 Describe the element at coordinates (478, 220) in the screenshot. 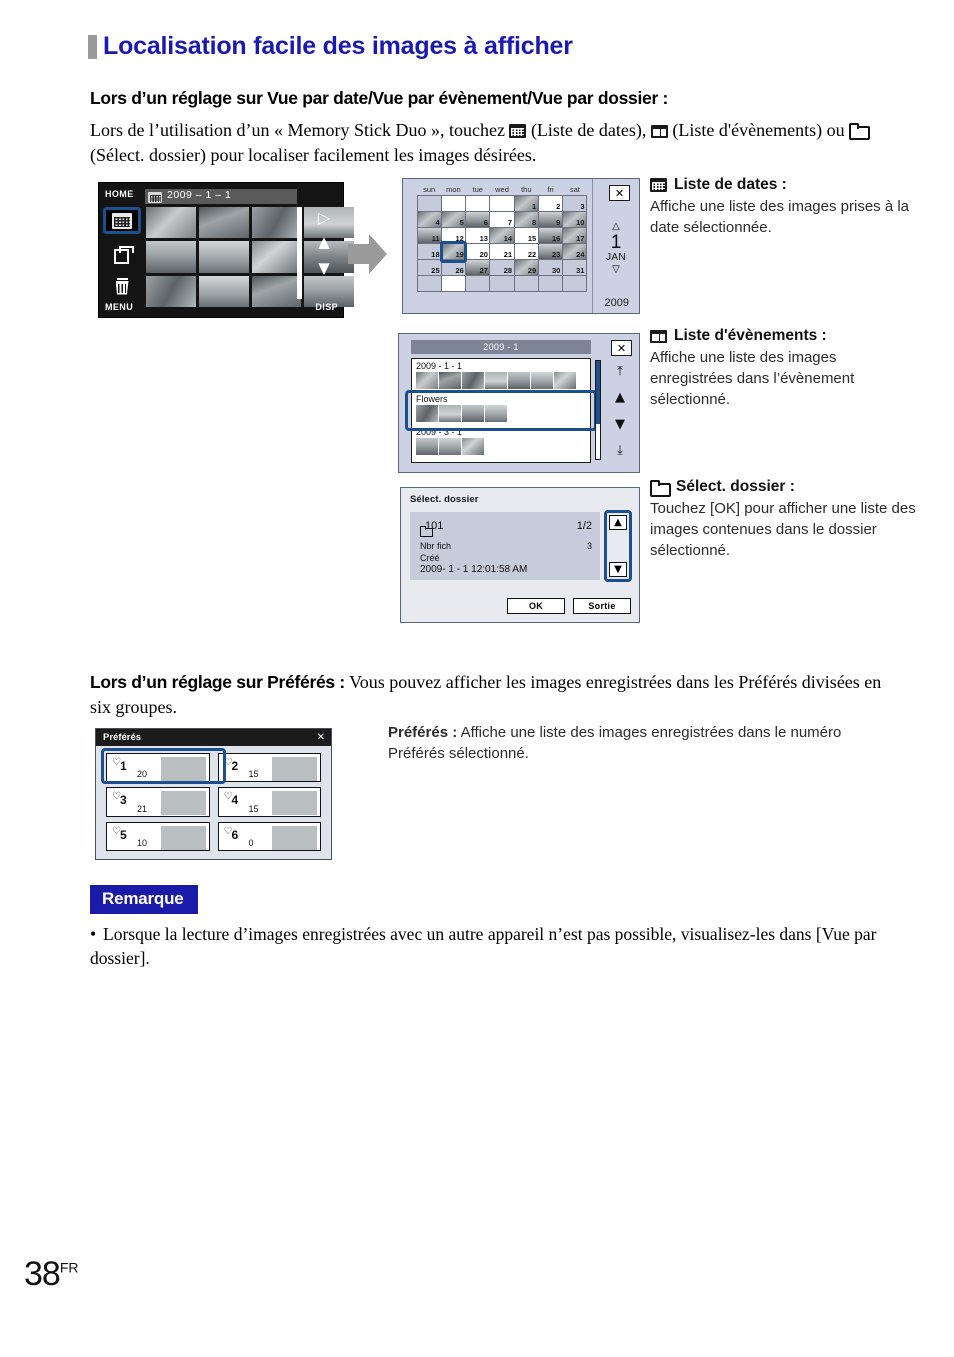

I see `calendar-day-cell: 6` at that location.